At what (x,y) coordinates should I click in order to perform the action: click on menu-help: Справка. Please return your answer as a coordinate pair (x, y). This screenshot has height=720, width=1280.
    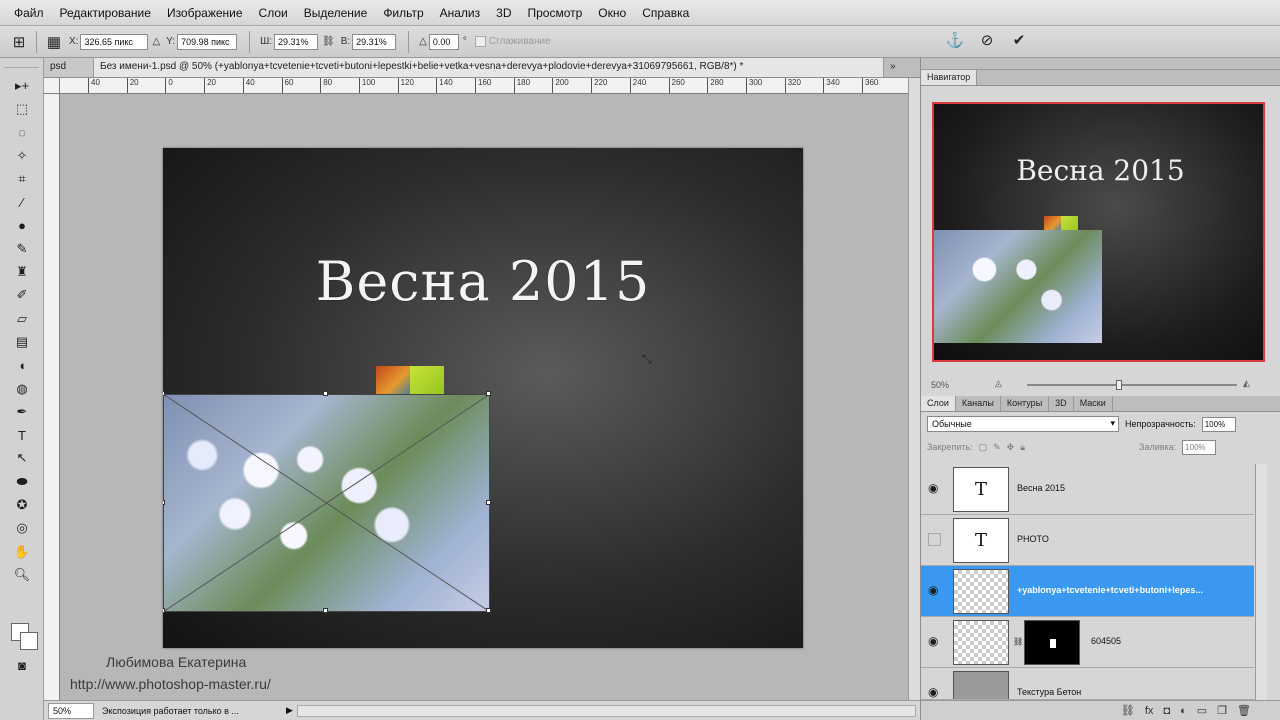
    Looking at the image, I should click on (665, 13).